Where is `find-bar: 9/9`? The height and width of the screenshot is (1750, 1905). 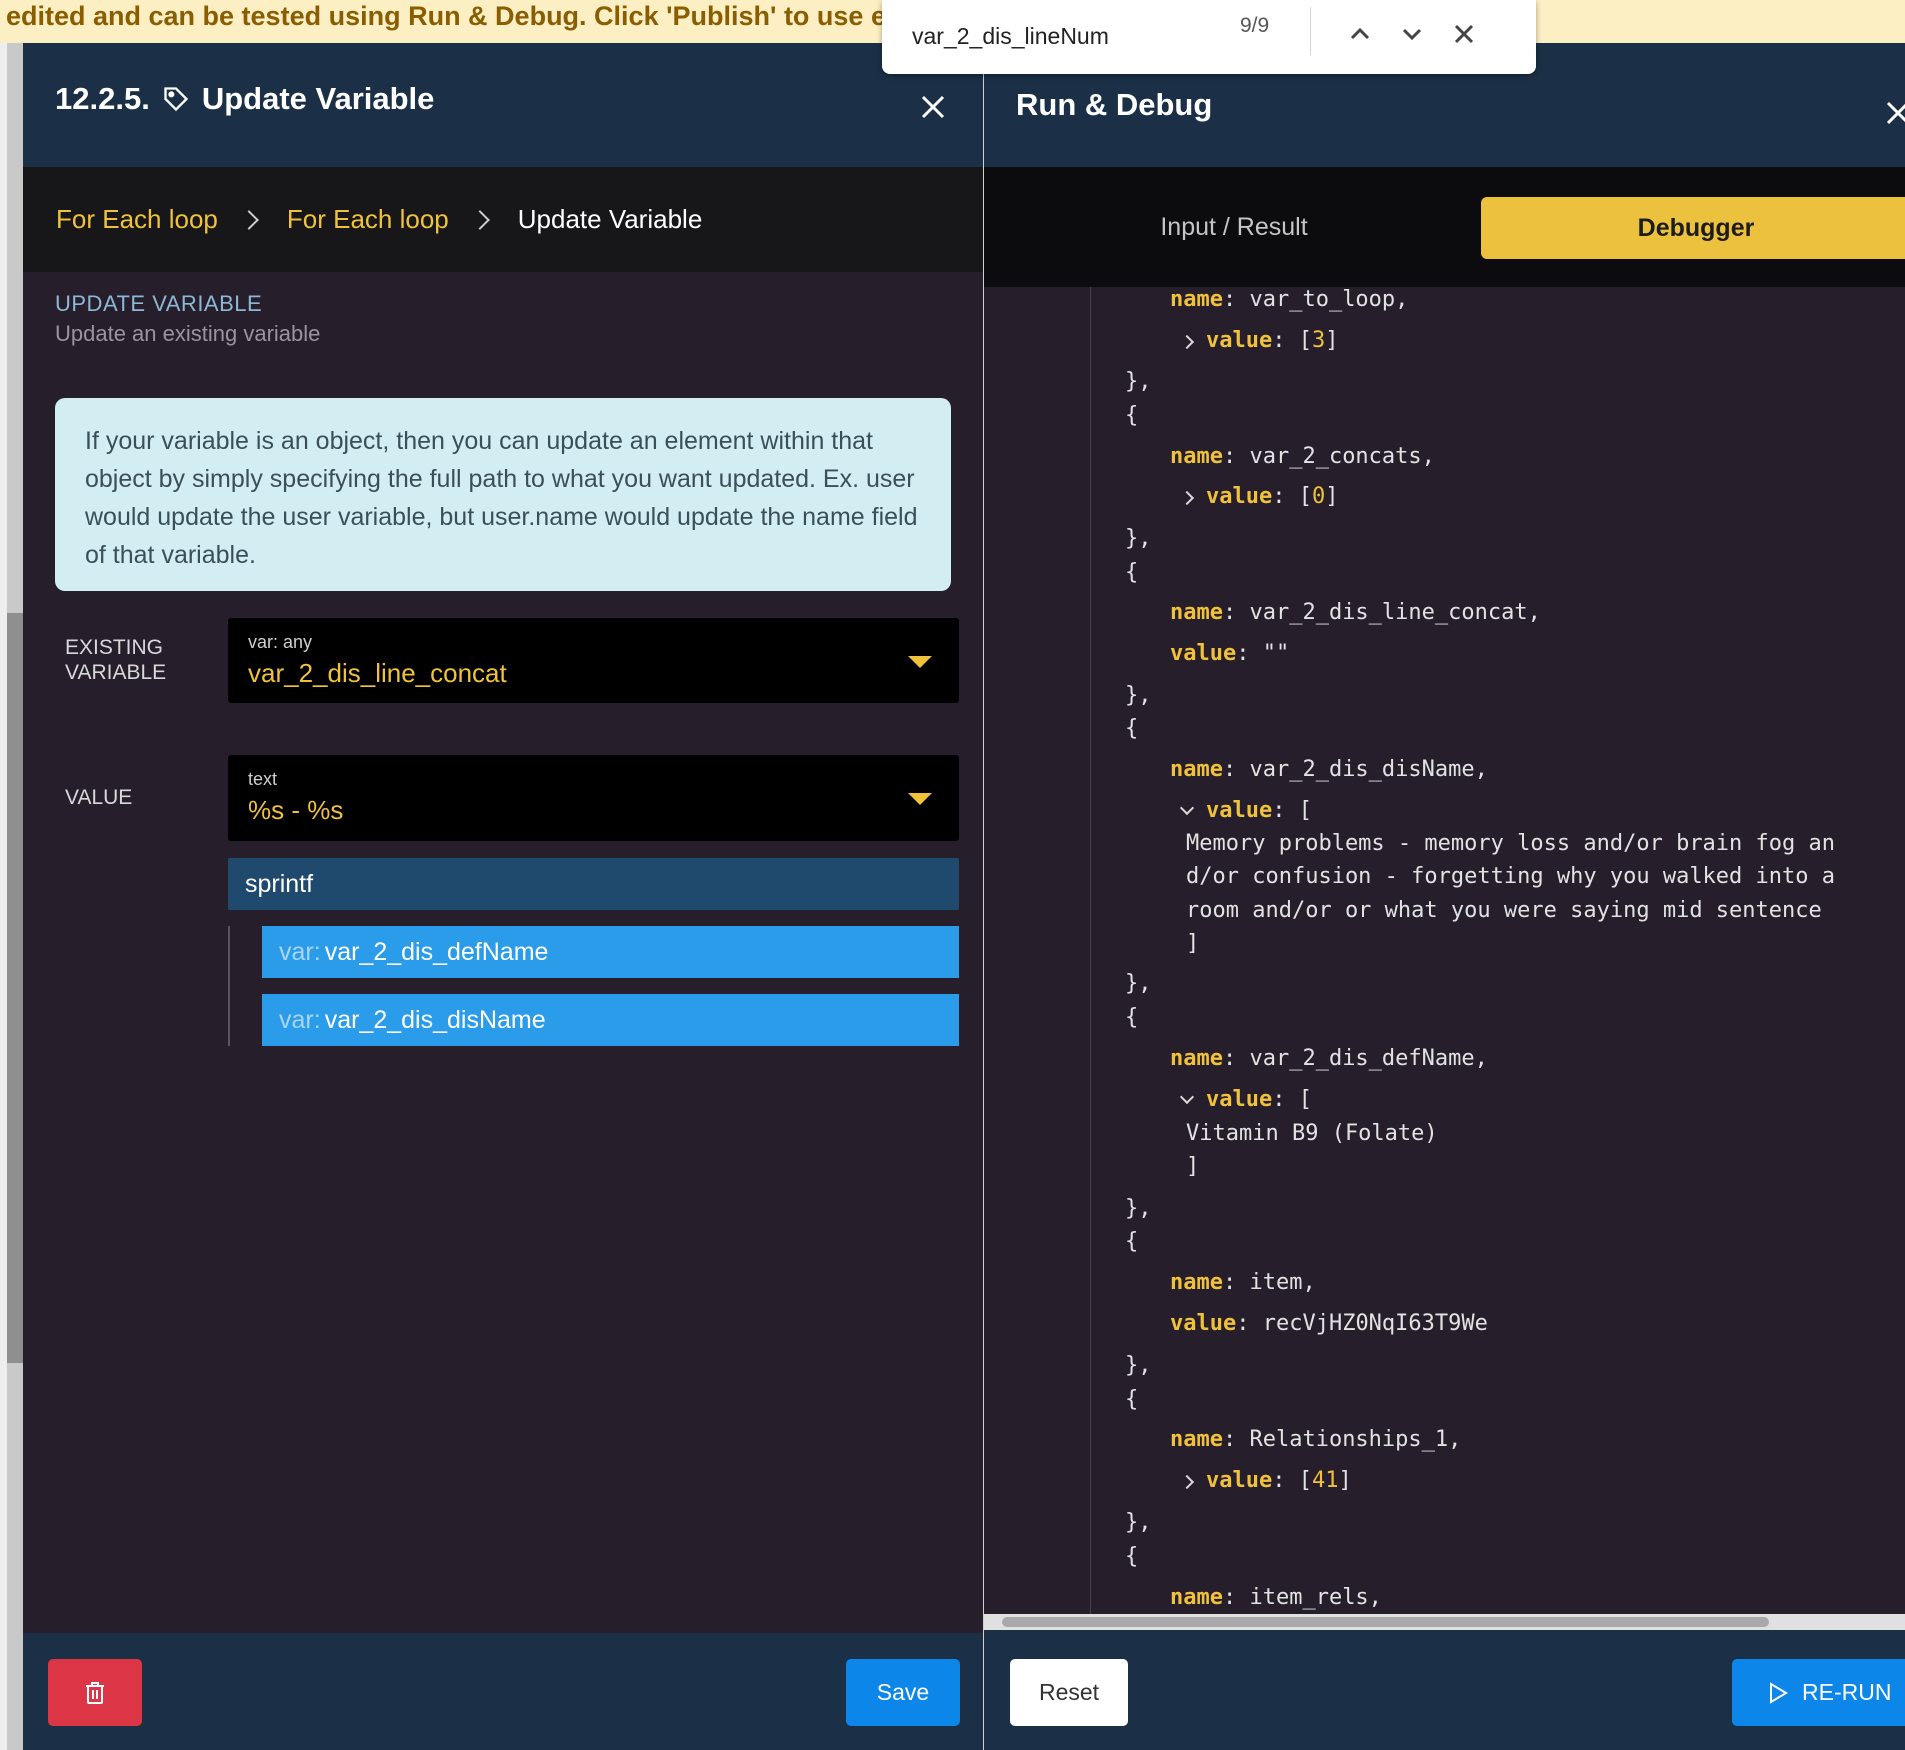
find-bar: 9/9 is located at coordinates (1209, 37).